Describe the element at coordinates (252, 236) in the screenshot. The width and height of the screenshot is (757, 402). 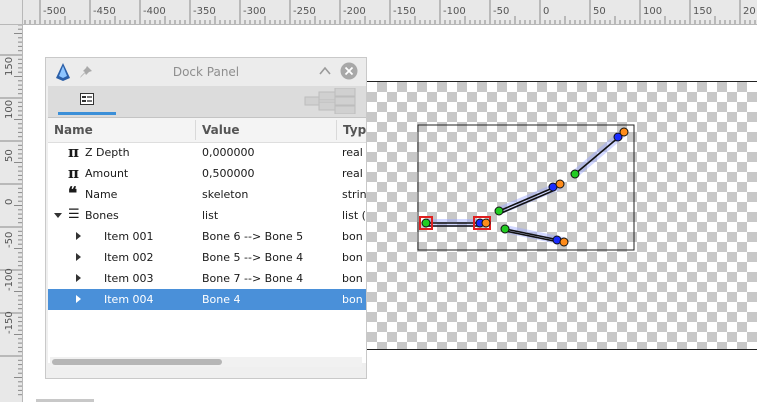
I see `param-value: Bone 6 --> Bone 5` at that location.